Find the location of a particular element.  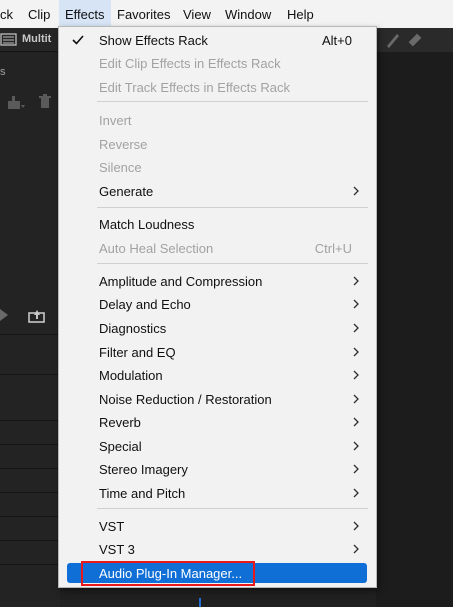

menu-item-silence: Silence is located at coordinates (217, 167).